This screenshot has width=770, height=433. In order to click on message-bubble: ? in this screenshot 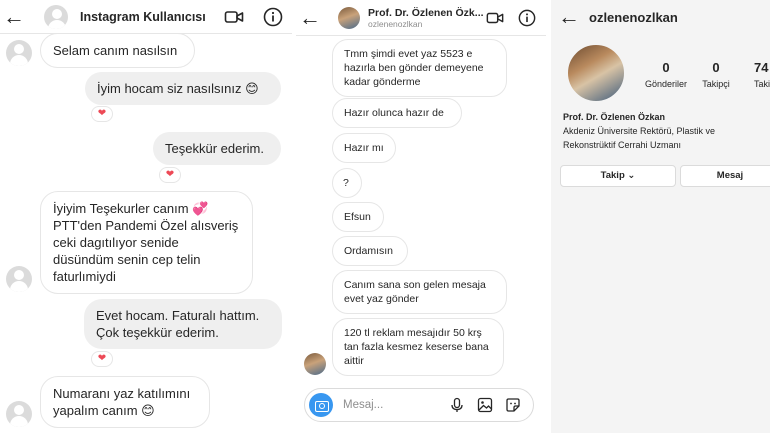, I will do `click(347, 183)`.